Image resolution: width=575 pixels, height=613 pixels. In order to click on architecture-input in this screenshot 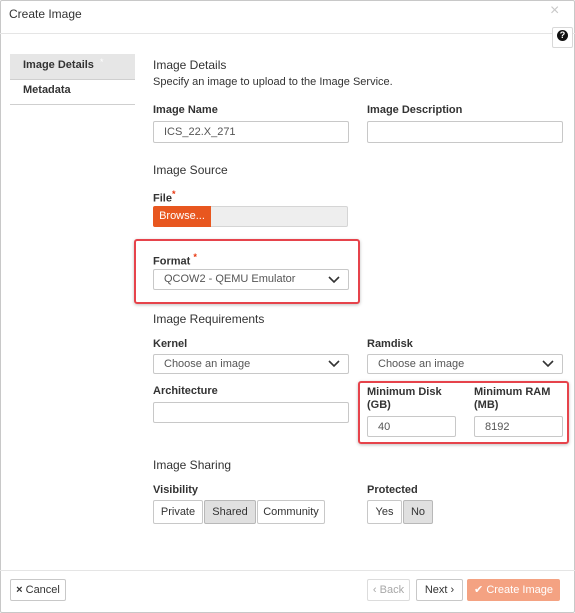, I will do `click(251, 412)`.